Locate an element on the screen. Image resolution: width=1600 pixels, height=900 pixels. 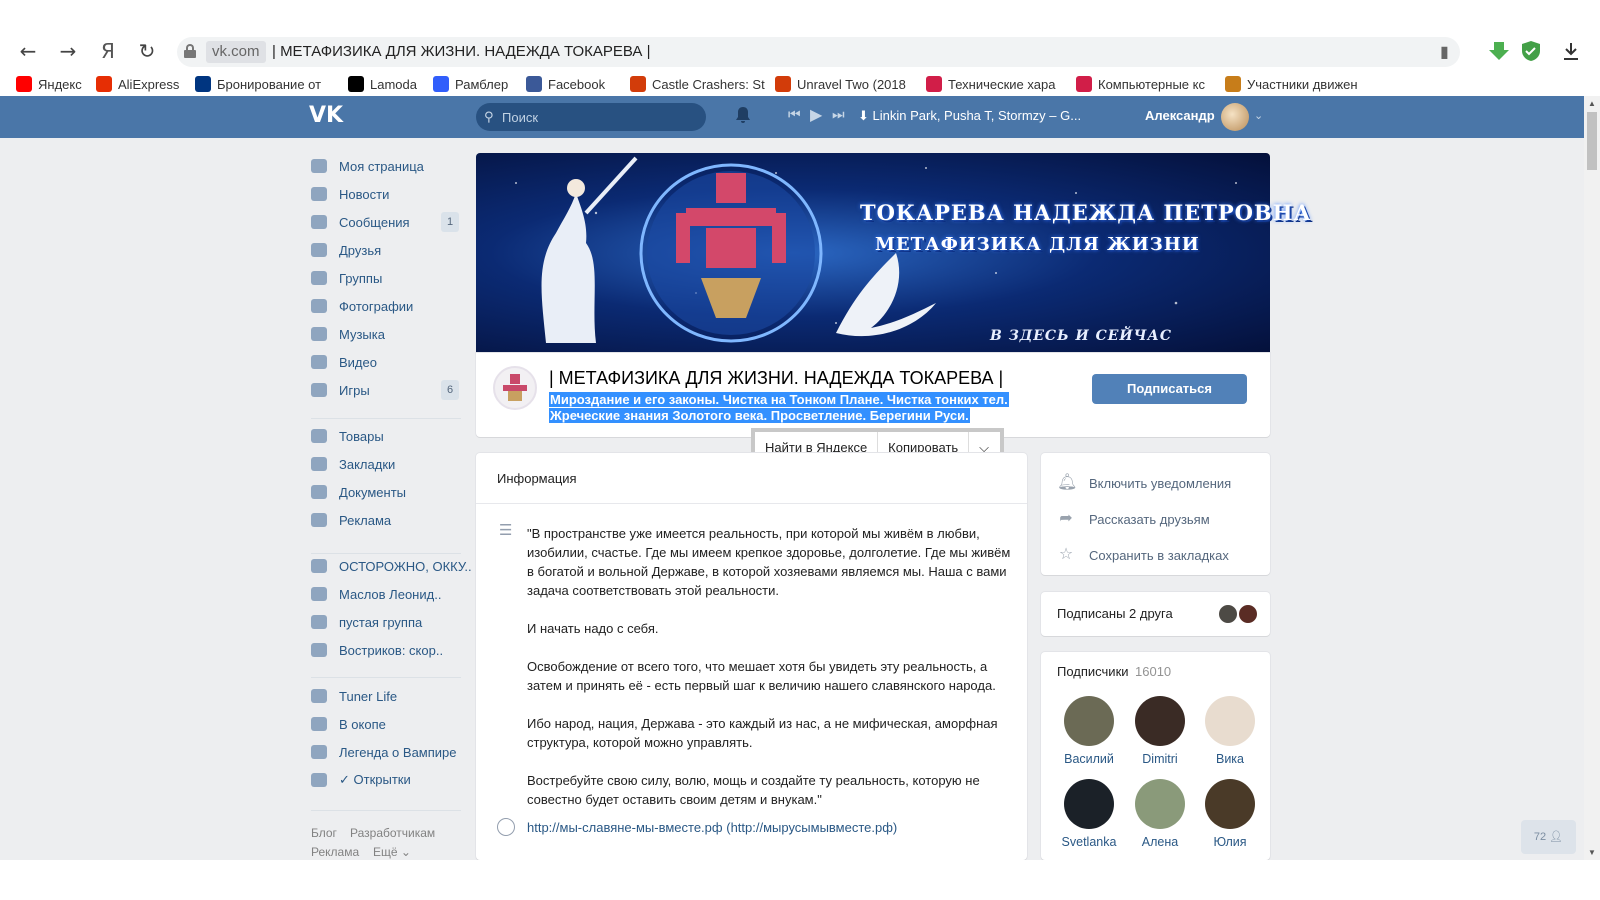
friends-subscribed-label: Подписаны 2 друга is located at coordinates (1115, 613).